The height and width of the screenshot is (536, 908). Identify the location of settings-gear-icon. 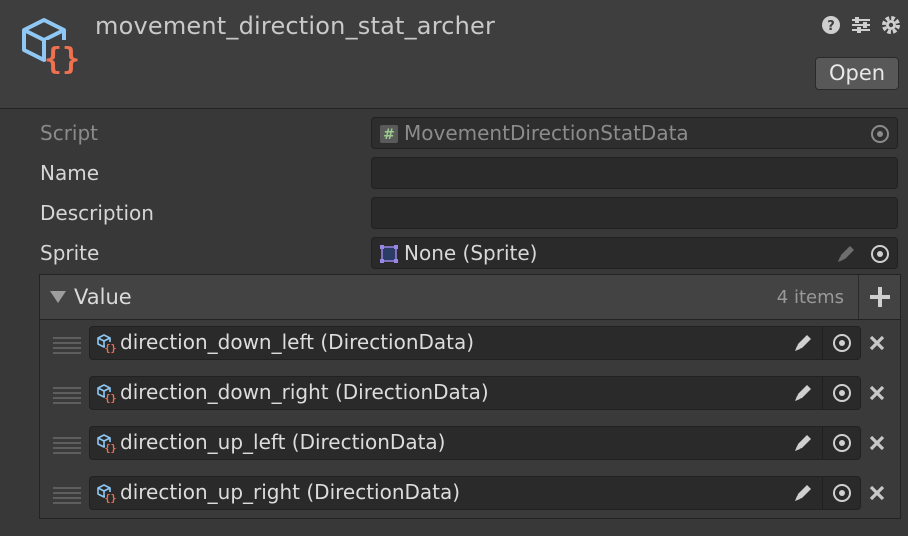
(891, 25).